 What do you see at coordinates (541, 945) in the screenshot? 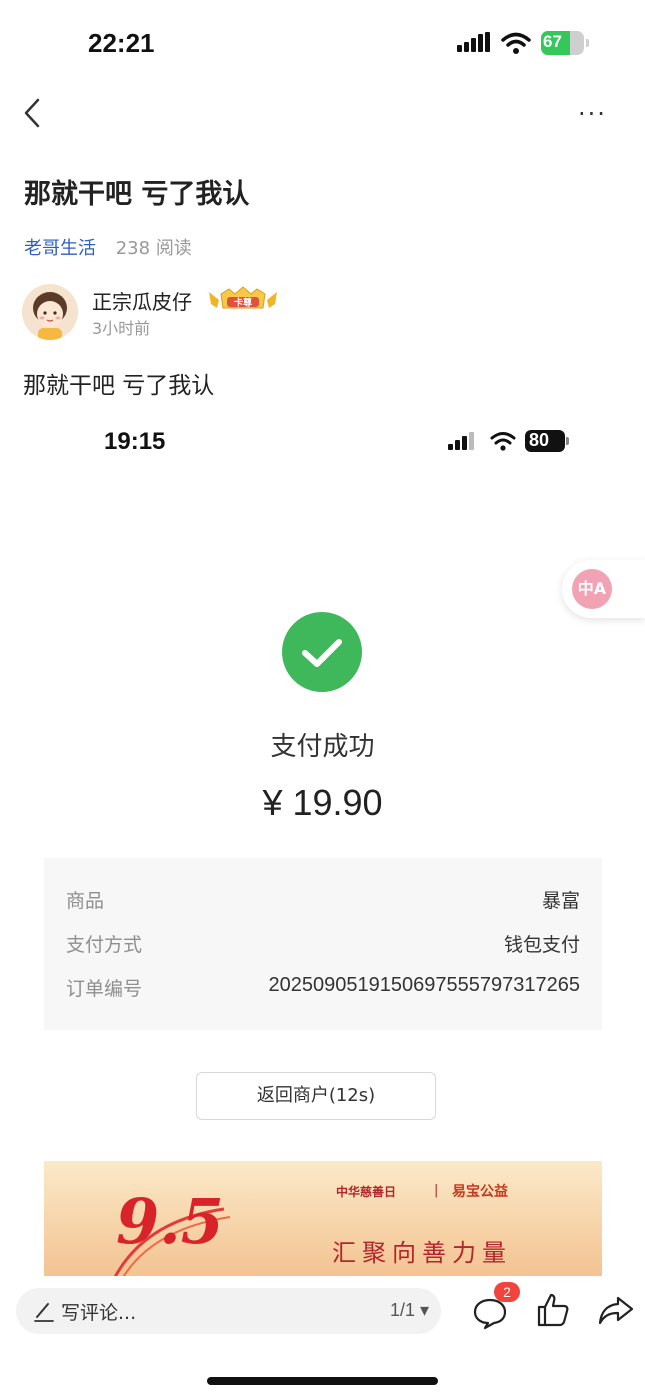
I see `detail-value: 钱包支付` at bounding box center [541, 945].